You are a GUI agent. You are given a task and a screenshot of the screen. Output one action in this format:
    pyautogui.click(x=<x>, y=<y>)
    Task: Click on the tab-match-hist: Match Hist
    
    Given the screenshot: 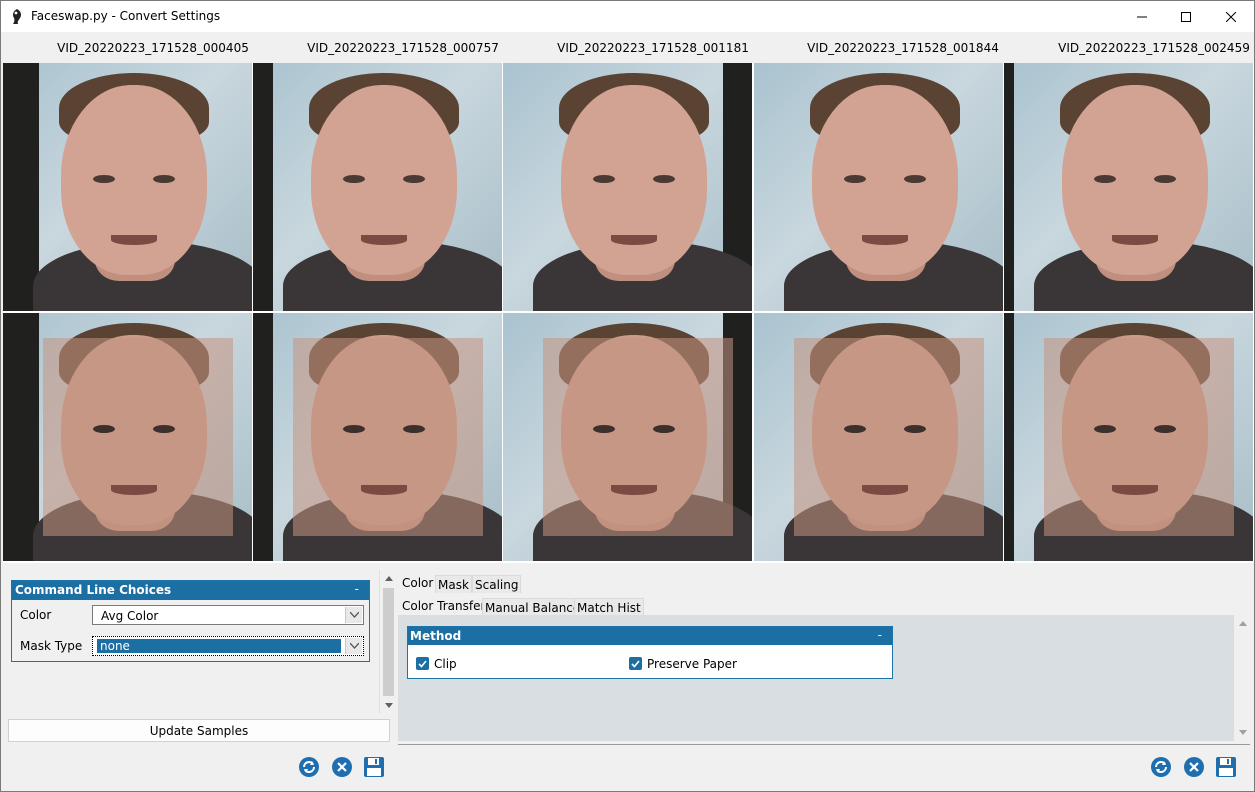 What is the action you would take?
    pyautogui.click(x=609, y=607)
    